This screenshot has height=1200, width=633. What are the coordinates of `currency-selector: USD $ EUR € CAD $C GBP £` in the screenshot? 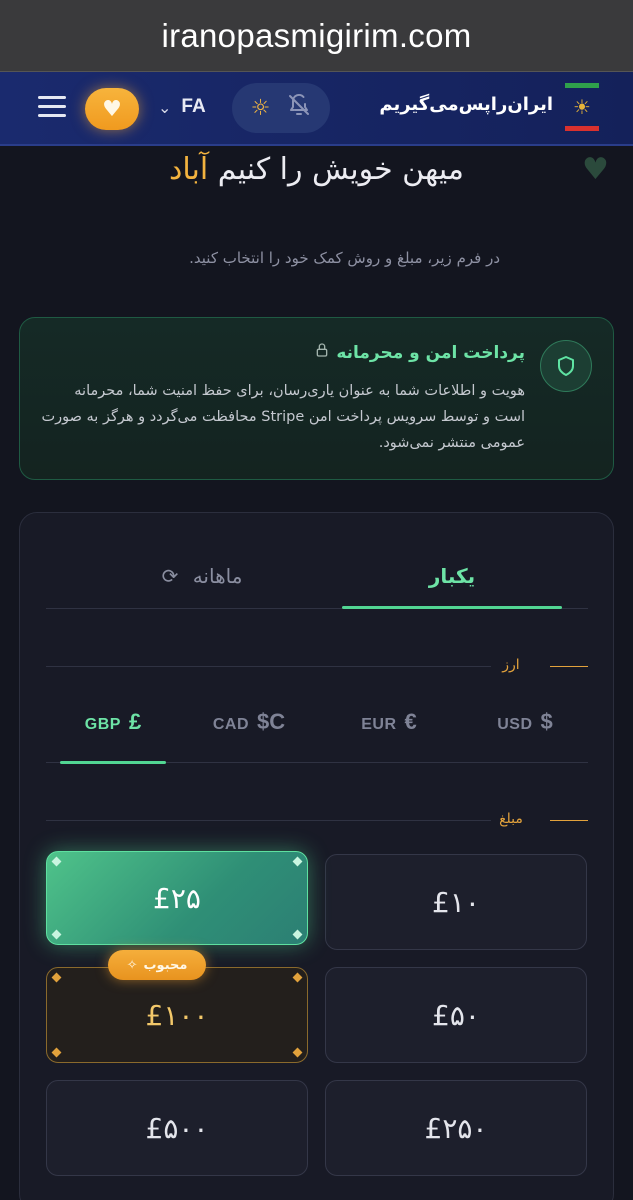 It's located at (317, 731).